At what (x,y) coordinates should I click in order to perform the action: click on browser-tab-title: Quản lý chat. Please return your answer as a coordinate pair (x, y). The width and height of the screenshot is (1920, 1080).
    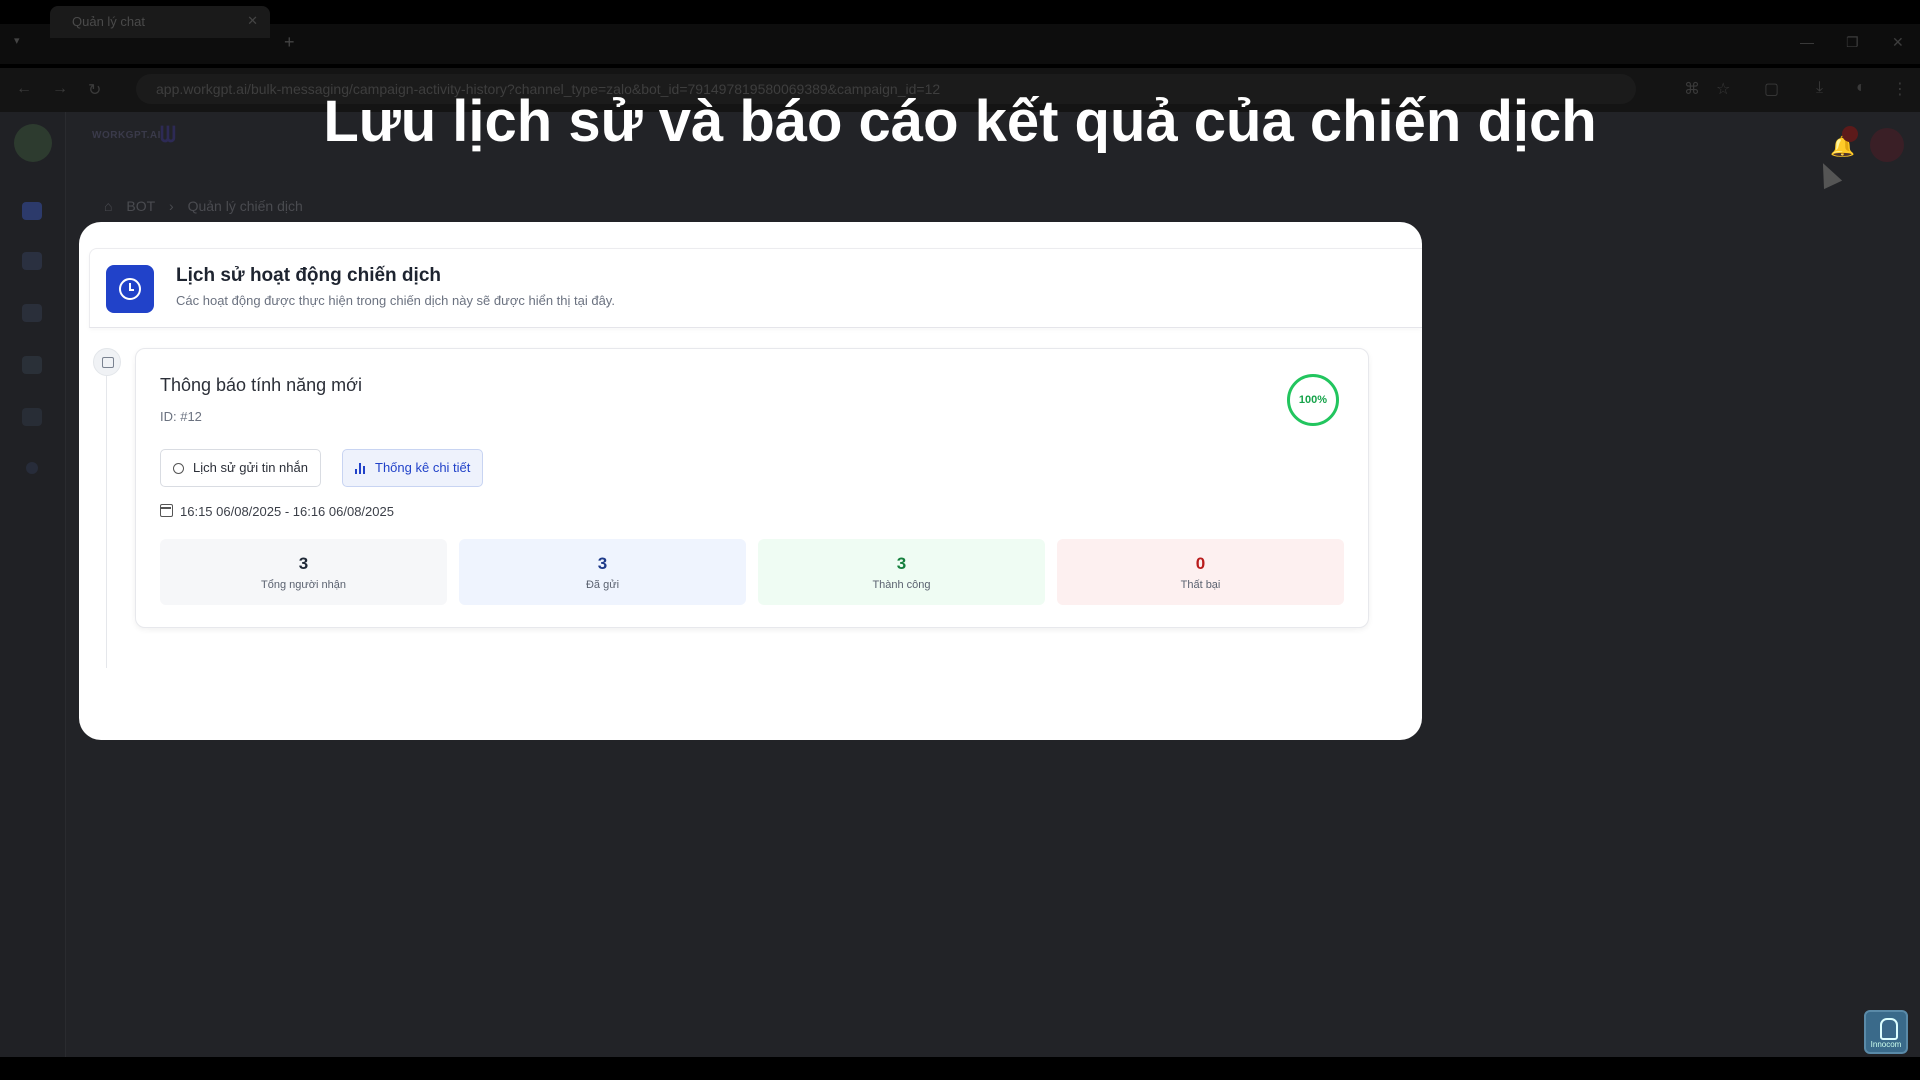
    Looking at the image, I should click on (108, 21).